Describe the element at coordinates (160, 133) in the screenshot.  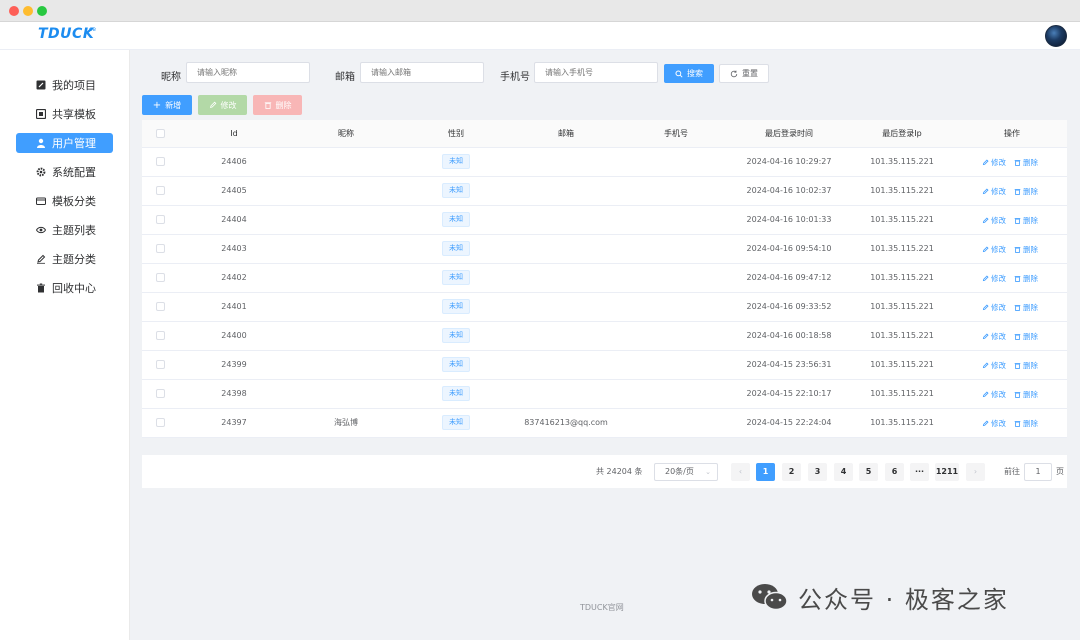
I see `select-all-checkbox` at that location.